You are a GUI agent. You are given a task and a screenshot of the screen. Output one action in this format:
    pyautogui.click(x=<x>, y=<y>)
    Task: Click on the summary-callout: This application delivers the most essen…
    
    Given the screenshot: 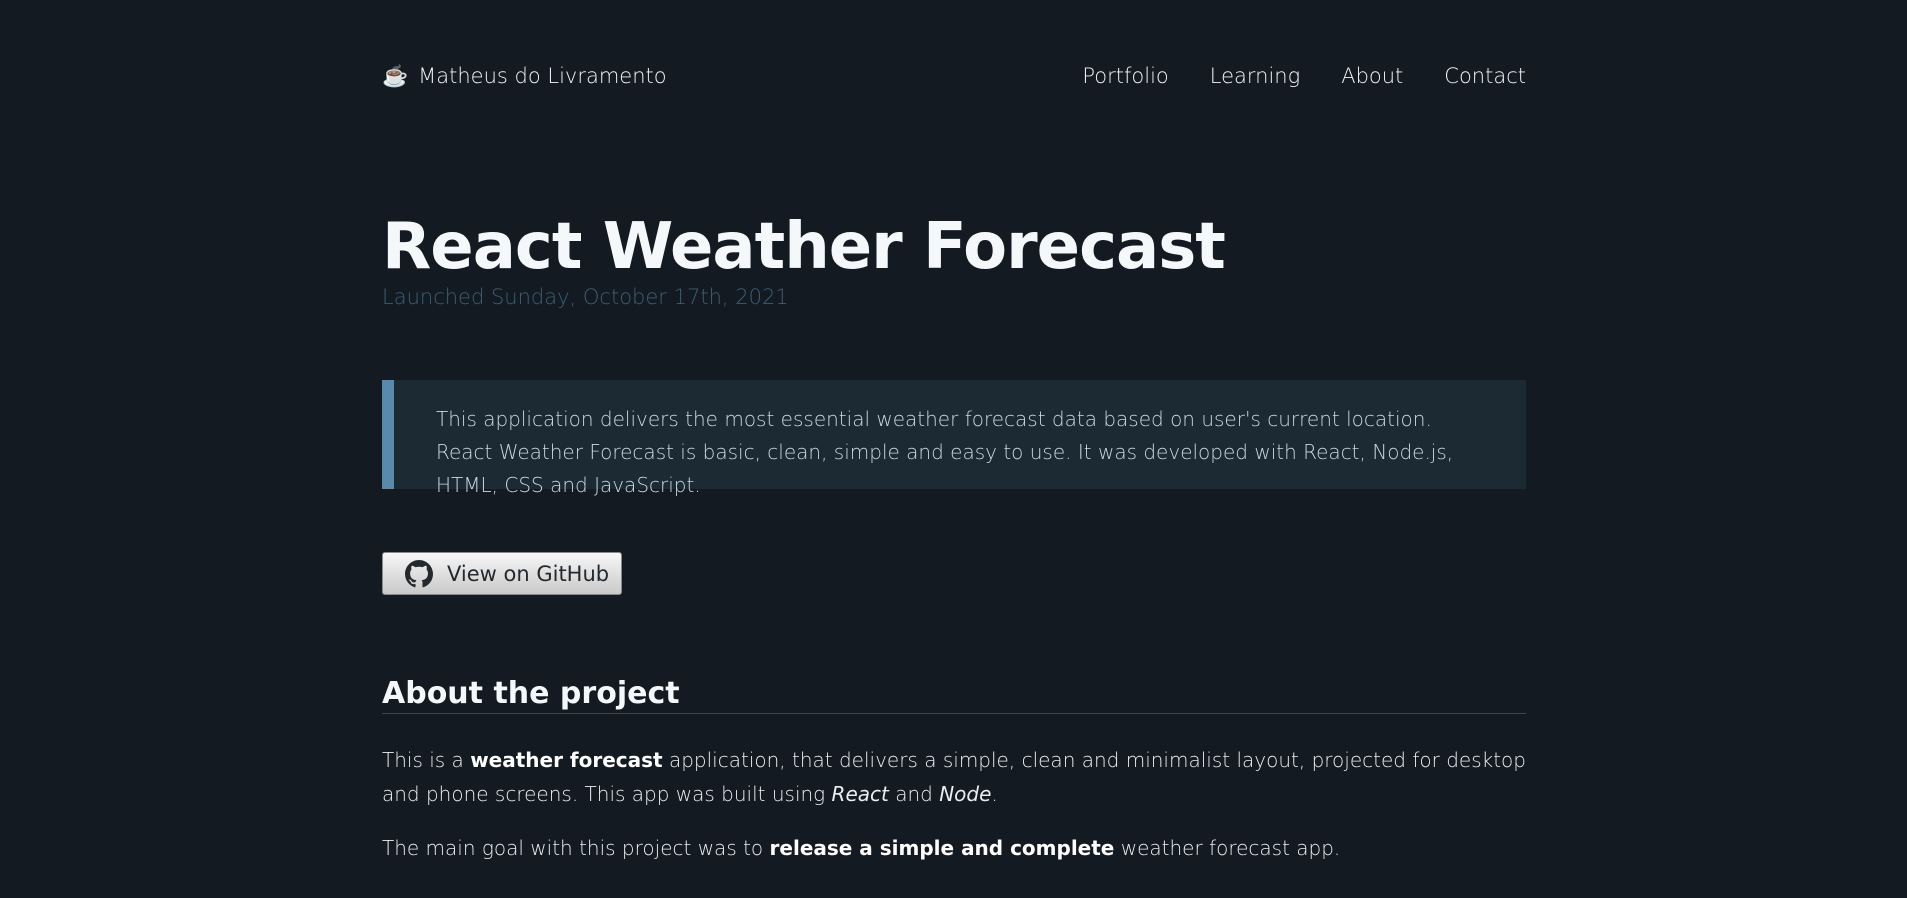 What is the action you would take?
    pyautogui.click(x=954, y=438)
    